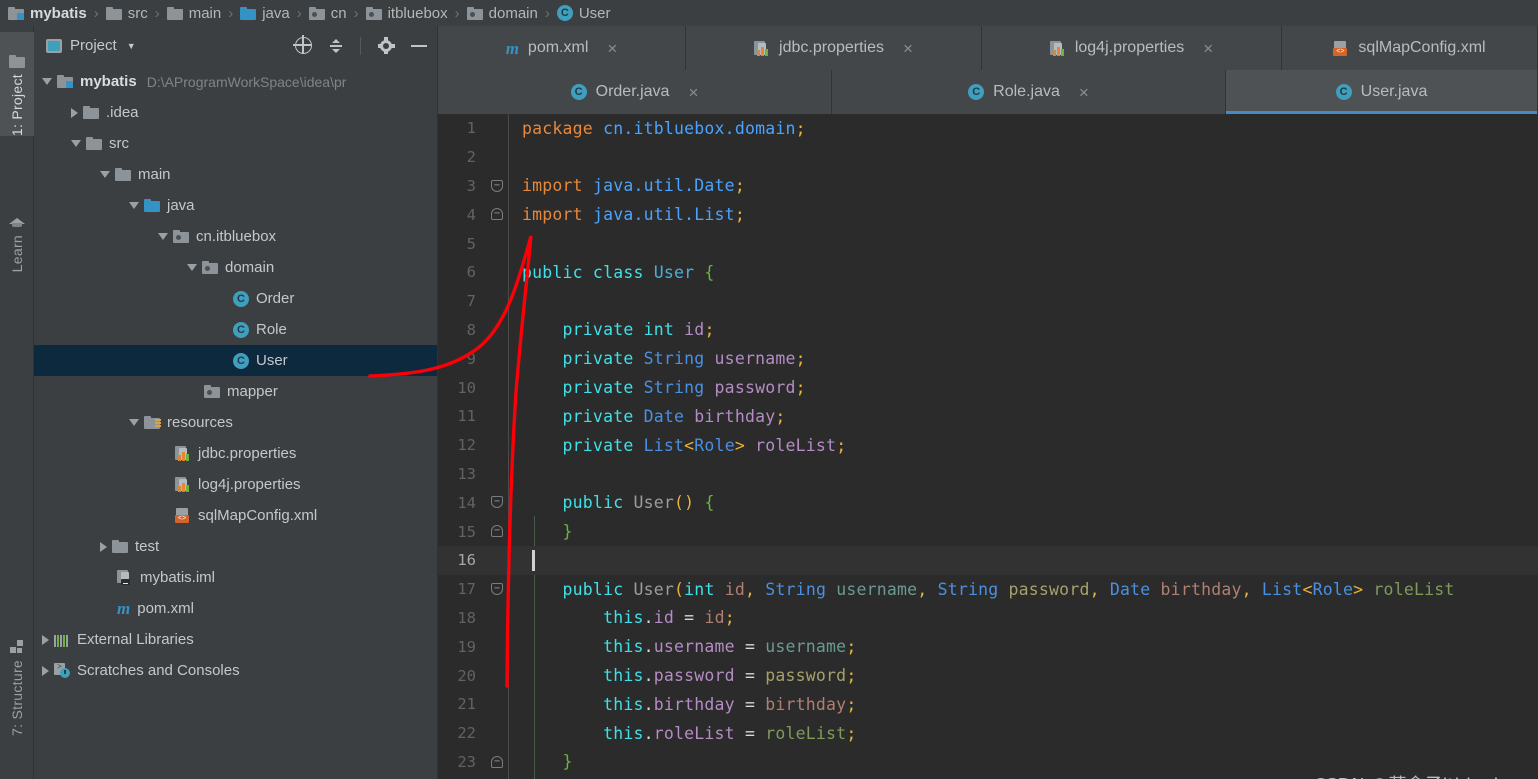  What do you see at coordinates (988, 618) in the screenshot?
I see `code-line: 18 this.id = id;` at bounding box center [988, 618].